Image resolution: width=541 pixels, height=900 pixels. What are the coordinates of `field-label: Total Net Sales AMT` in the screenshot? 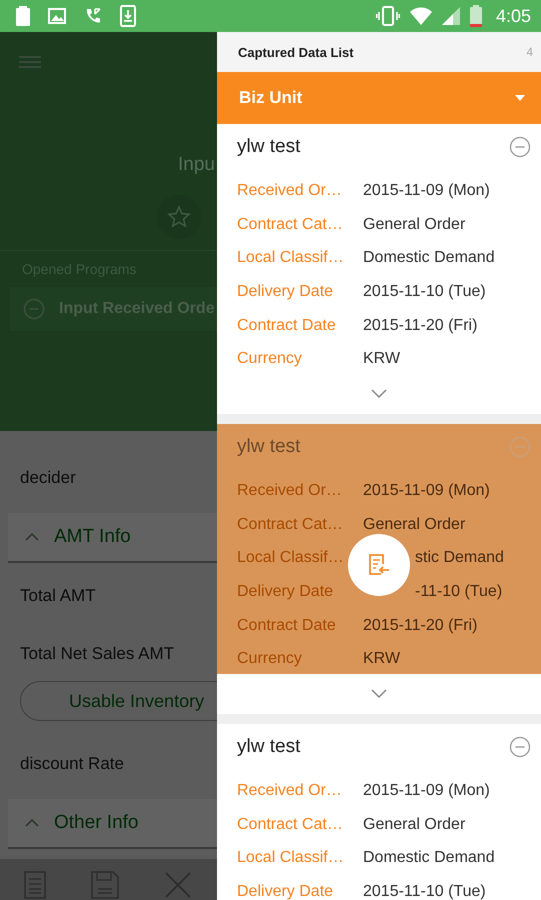 It's located at (97, 654).